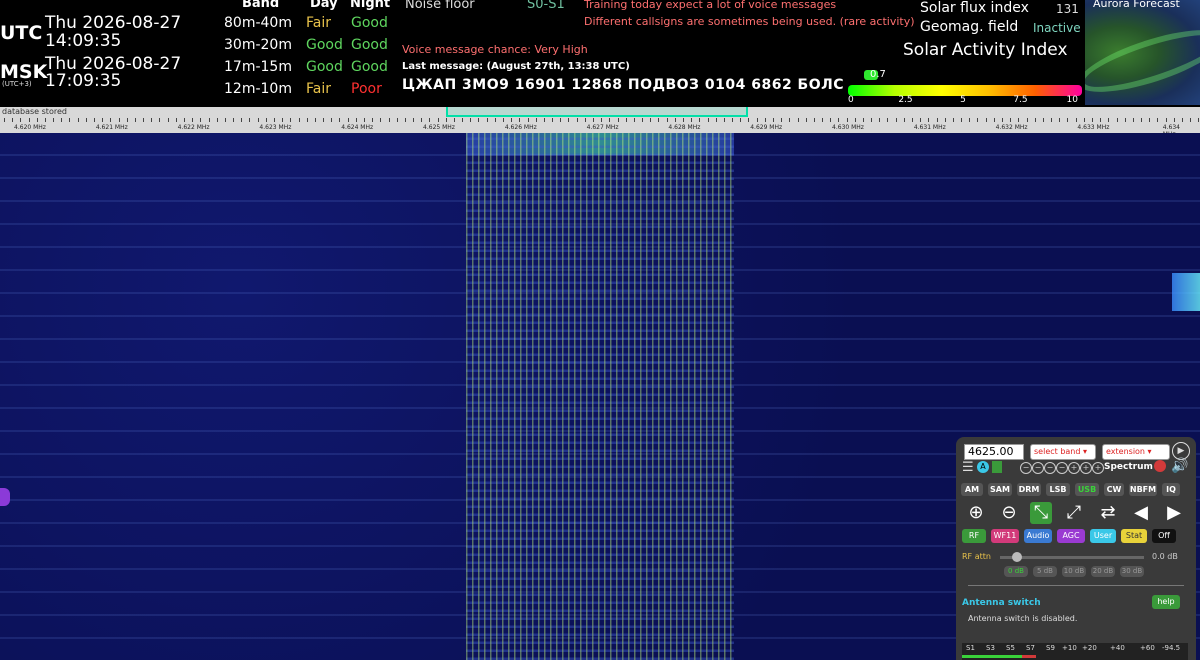 The width and height of the screenshot is (1200, 660). I want to click on frequency-tick-label: 4.622 MHz, so click(193, 127).